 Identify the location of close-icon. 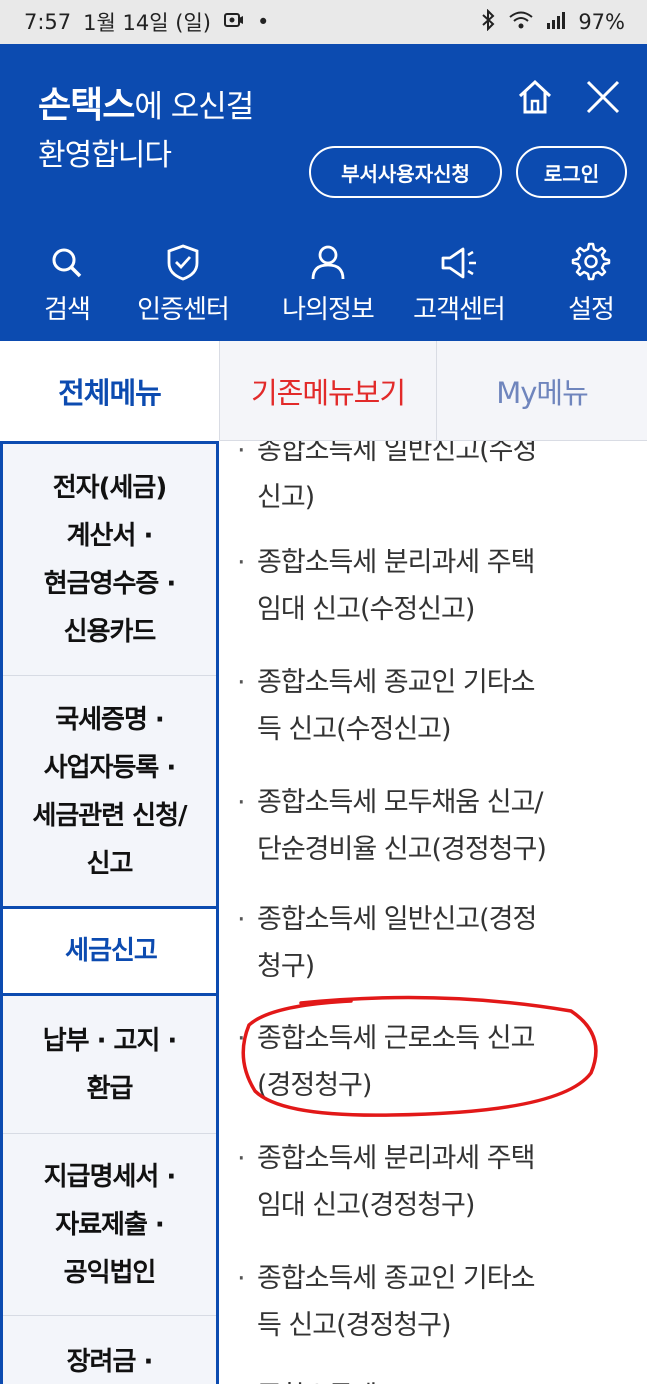
(603, 97).